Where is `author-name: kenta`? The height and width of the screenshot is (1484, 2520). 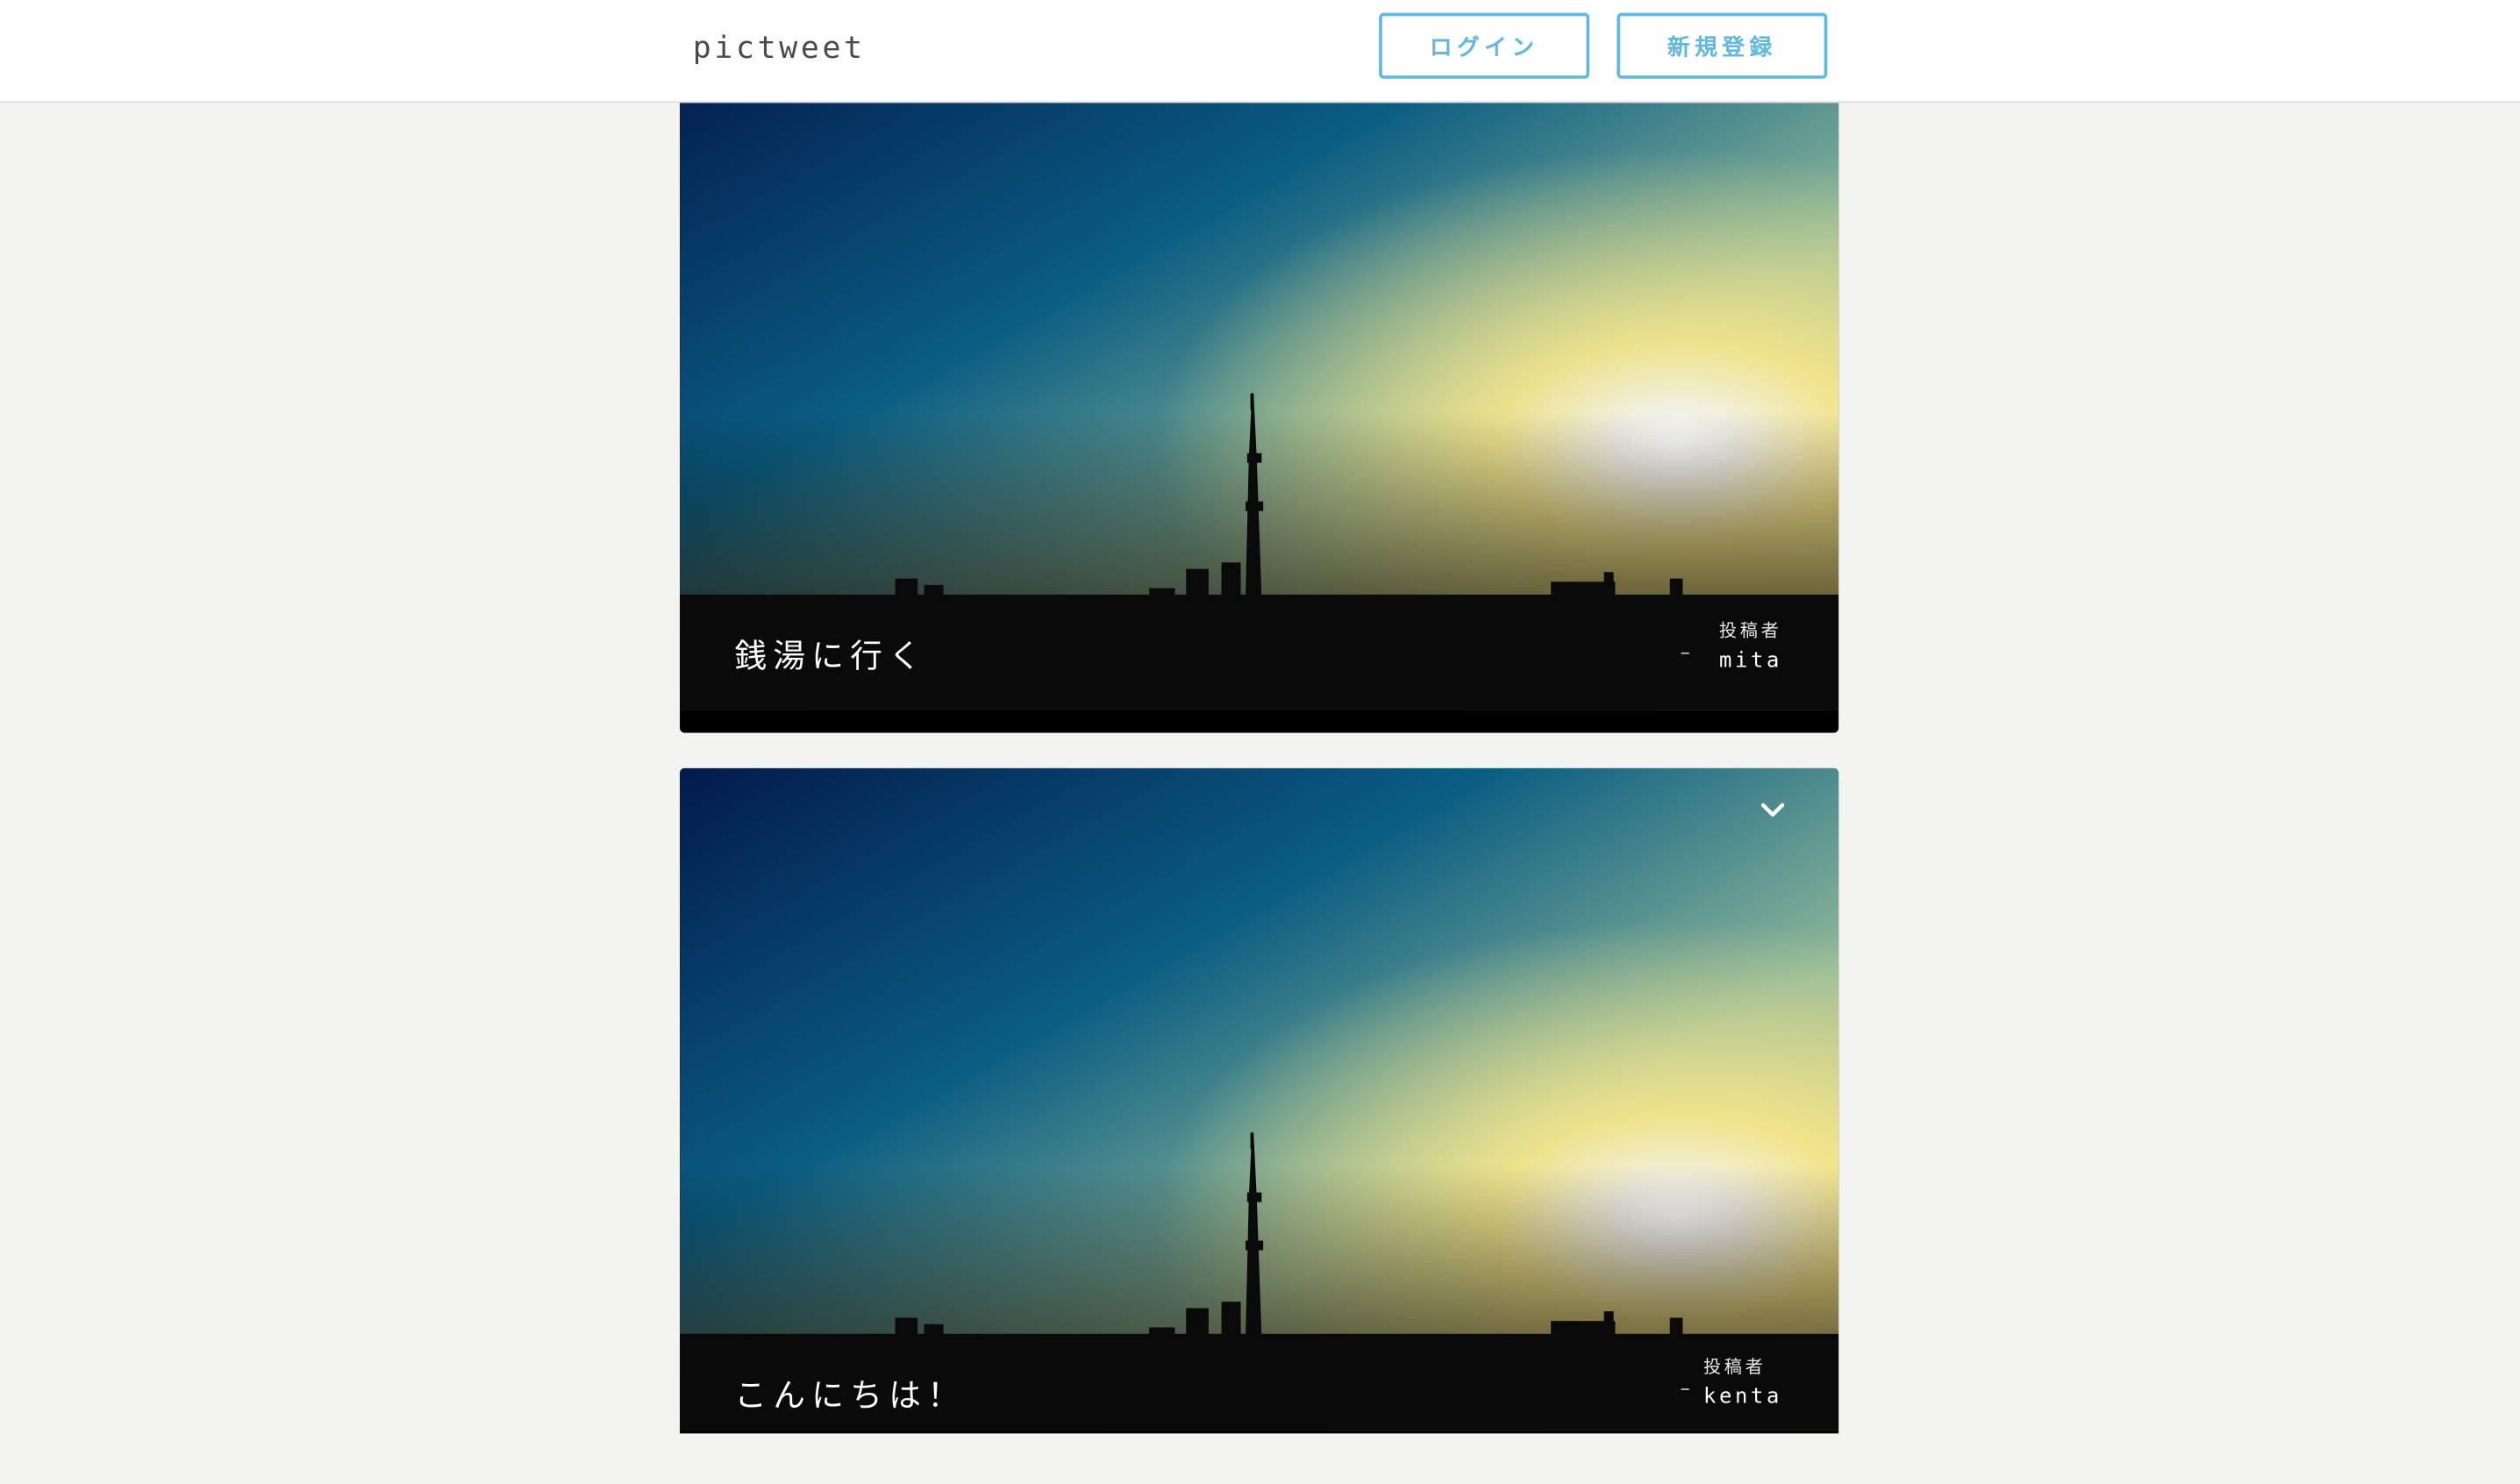
author-name: kenta is located at coordinates (1742, 1397).